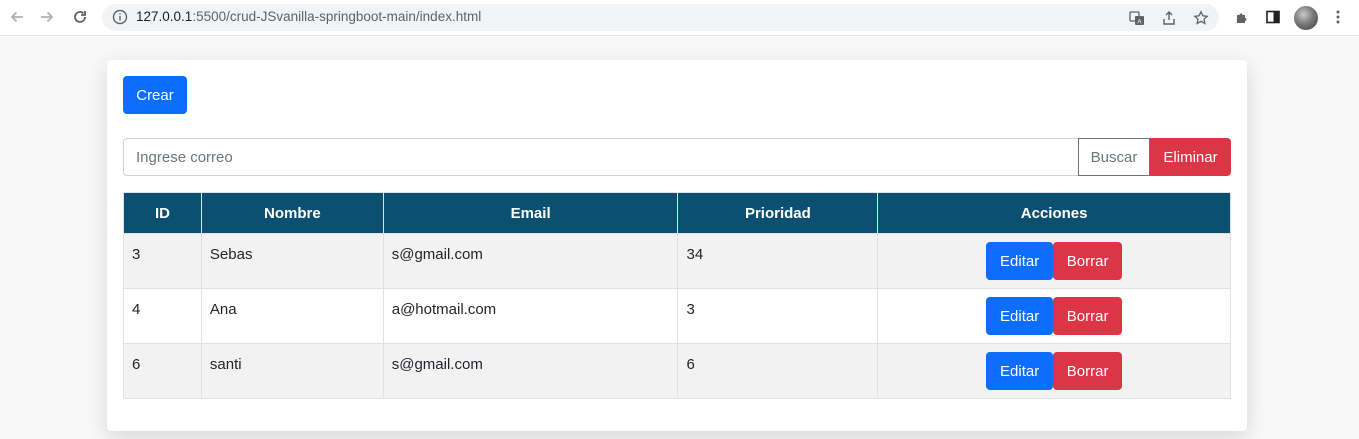  What do you see at coordinates (292, 316) in the screenshot?
I see `cell-nombre: Ana` at bounding box center [292, 316].